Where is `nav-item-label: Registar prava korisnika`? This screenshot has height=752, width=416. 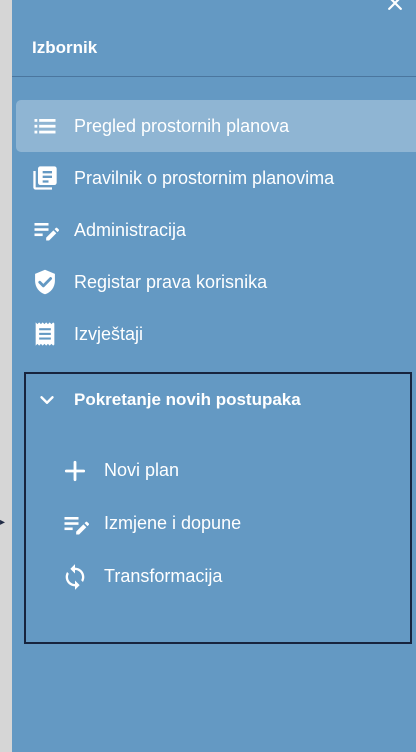
nav-item-label: Registar prava korisnika is located at coordinates (171, 281).